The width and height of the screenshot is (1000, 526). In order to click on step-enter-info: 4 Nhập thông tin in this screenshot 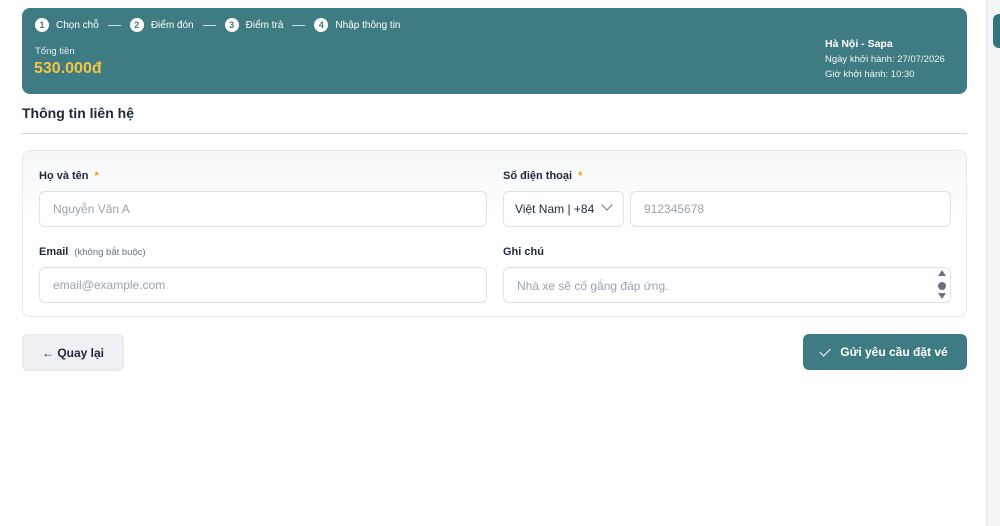, I will do `click(357, 25)`.